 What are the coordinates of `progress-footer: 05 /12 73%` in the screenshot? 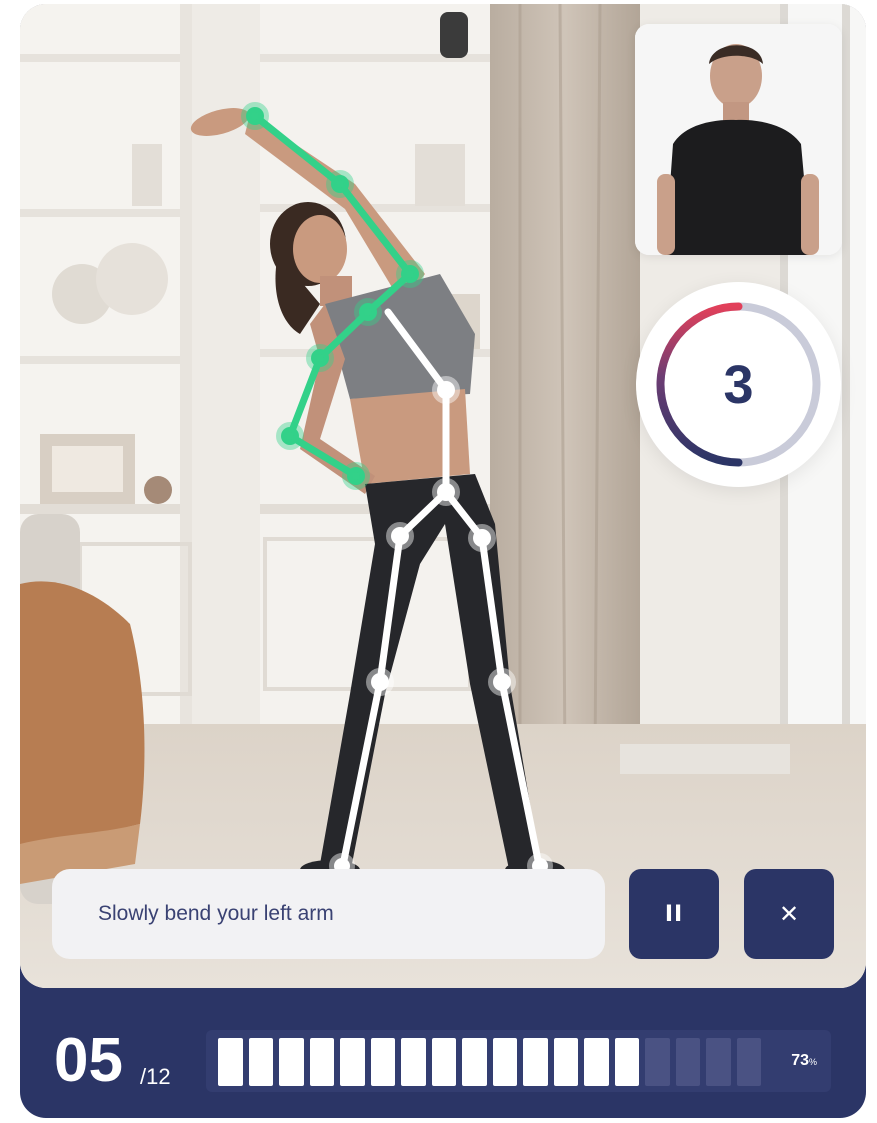 It's located at (443, 1053).